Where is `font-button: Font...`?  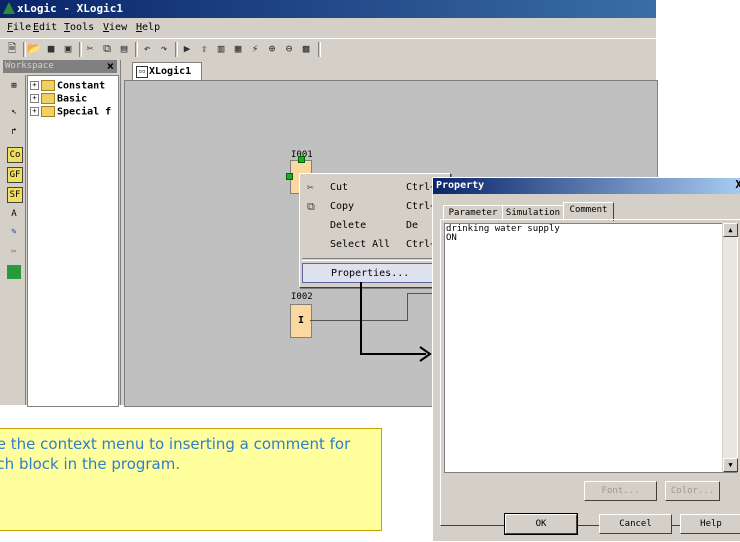
font-button: Font... is located at coordinates (620, 491).